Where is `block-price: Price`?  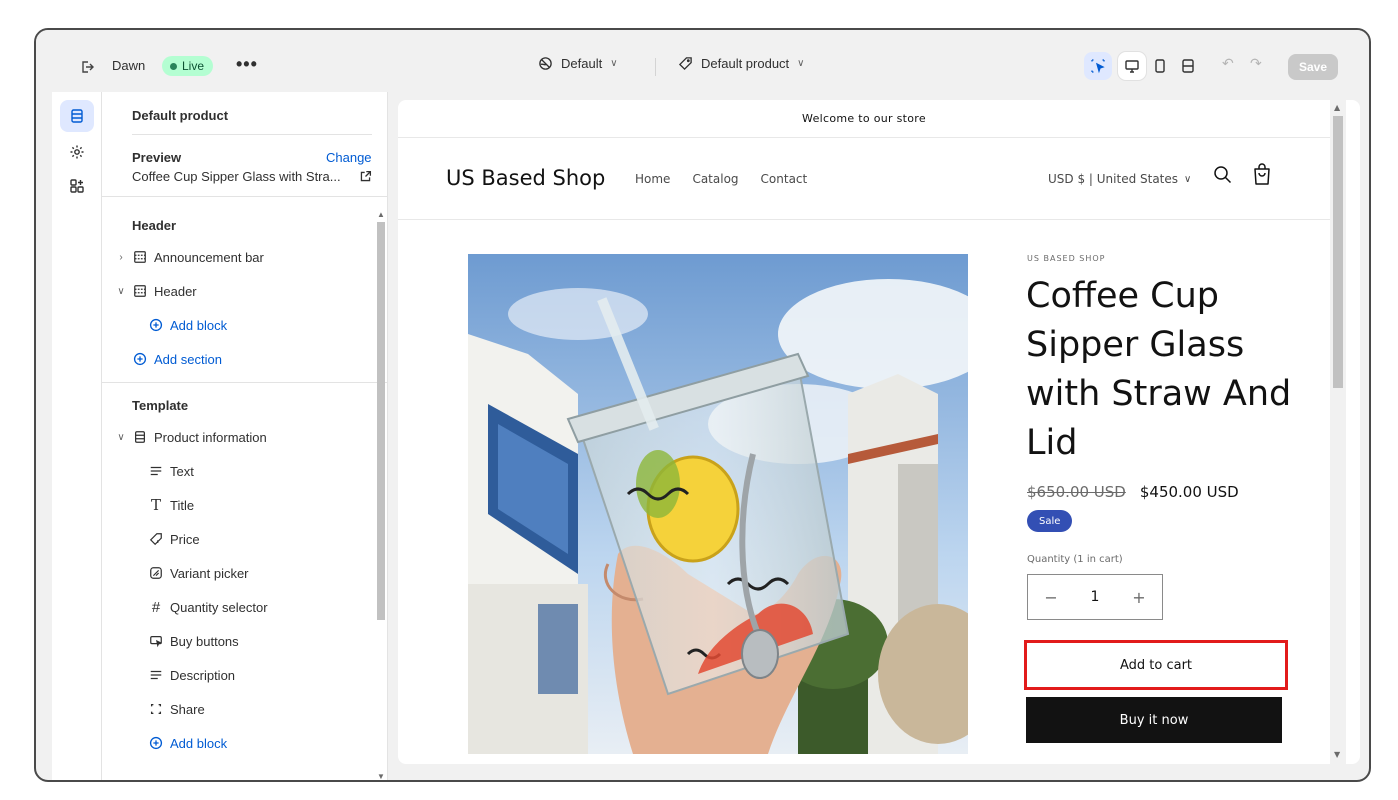
block-price: Price is located at coordinates (174, 539).